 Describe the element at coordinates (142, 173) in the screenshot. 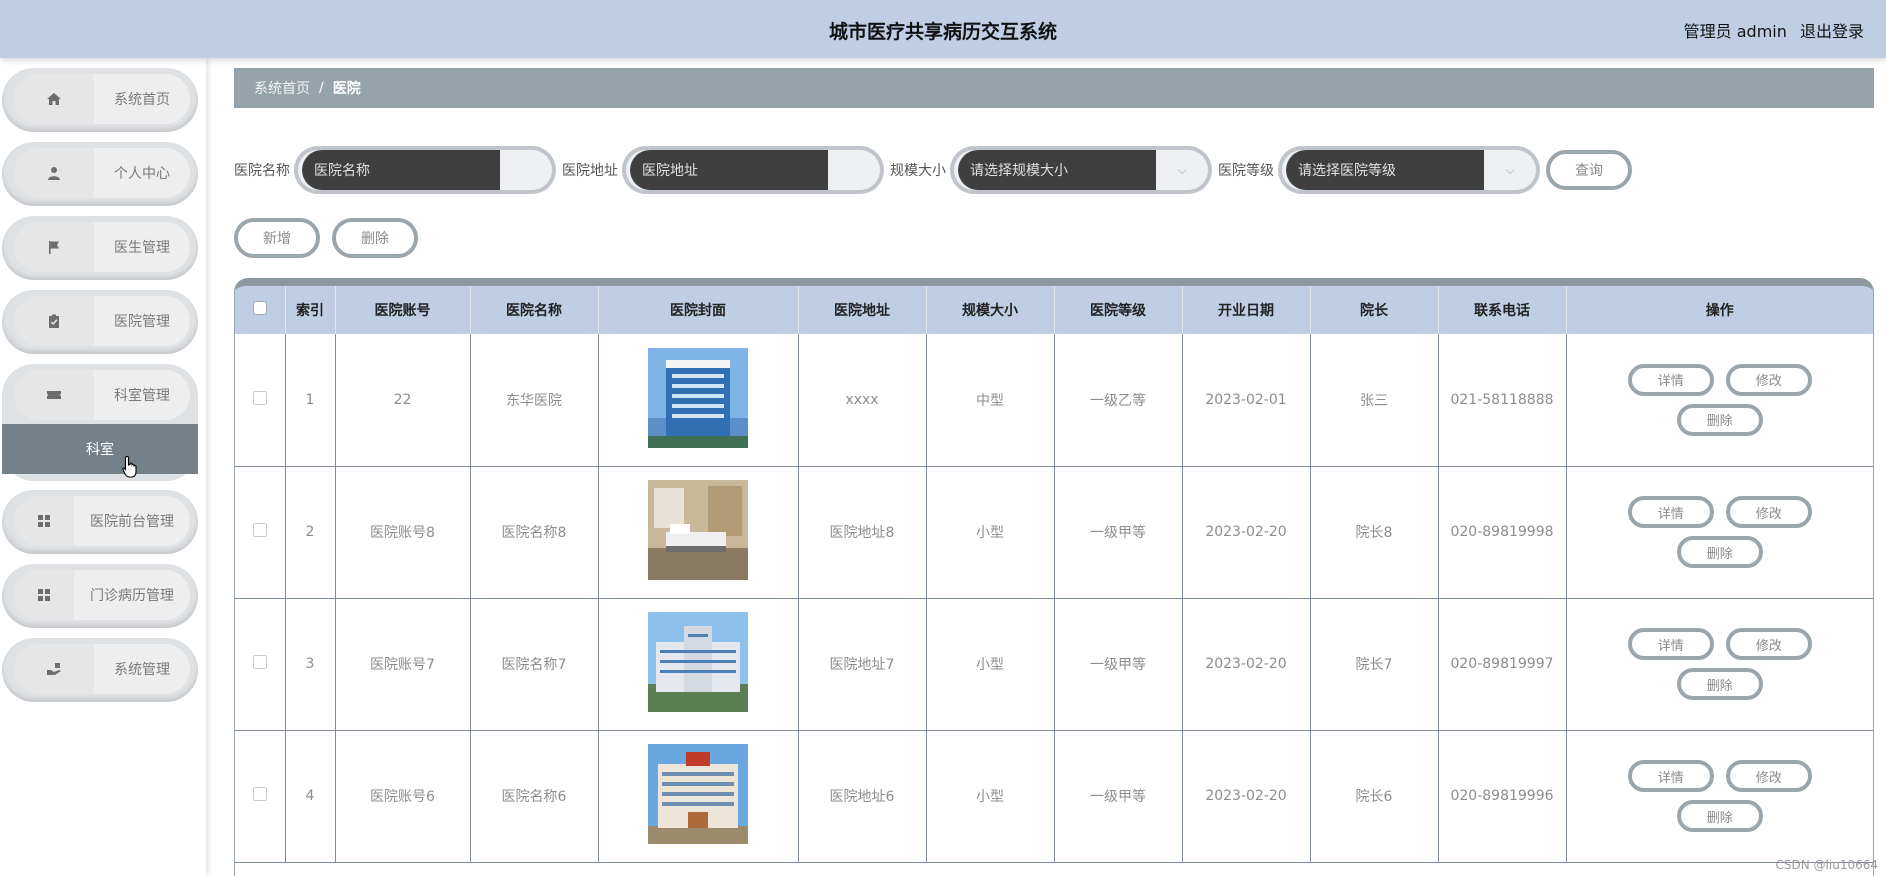

I see `sidebar-item-label: 个人中心` at that location.